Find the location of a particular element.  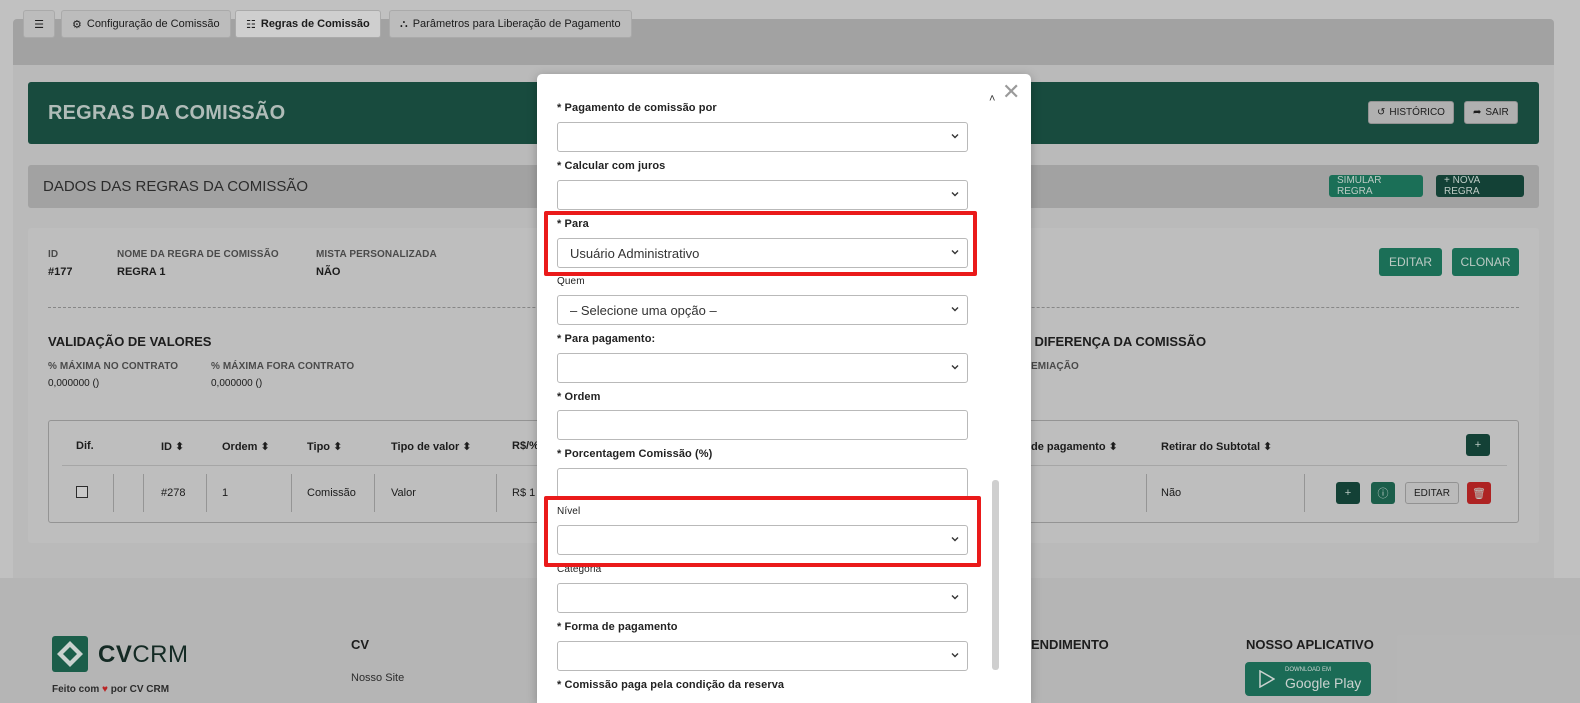

field-label-para-pagamento: * Para pagamento: is located at coordinates (606, 339).